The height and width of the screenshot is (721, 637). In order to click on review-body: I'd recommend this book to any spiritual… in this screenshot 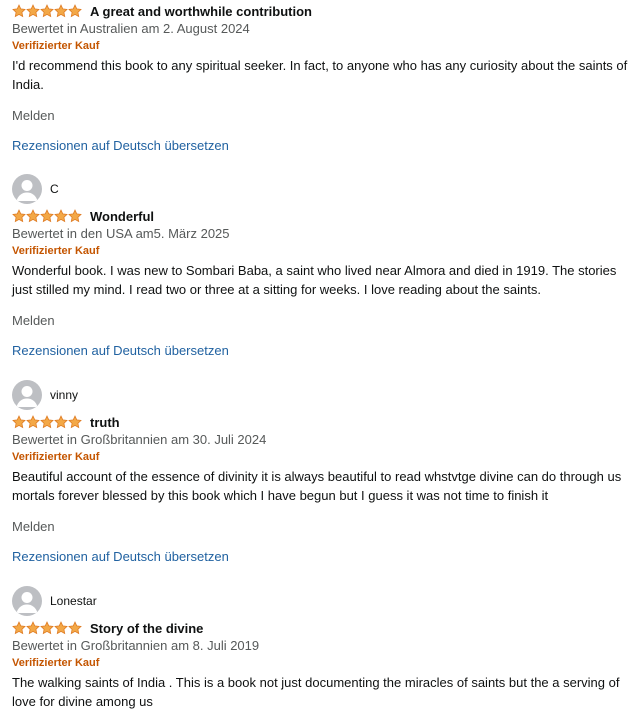, I will do `click(320, 75)`.